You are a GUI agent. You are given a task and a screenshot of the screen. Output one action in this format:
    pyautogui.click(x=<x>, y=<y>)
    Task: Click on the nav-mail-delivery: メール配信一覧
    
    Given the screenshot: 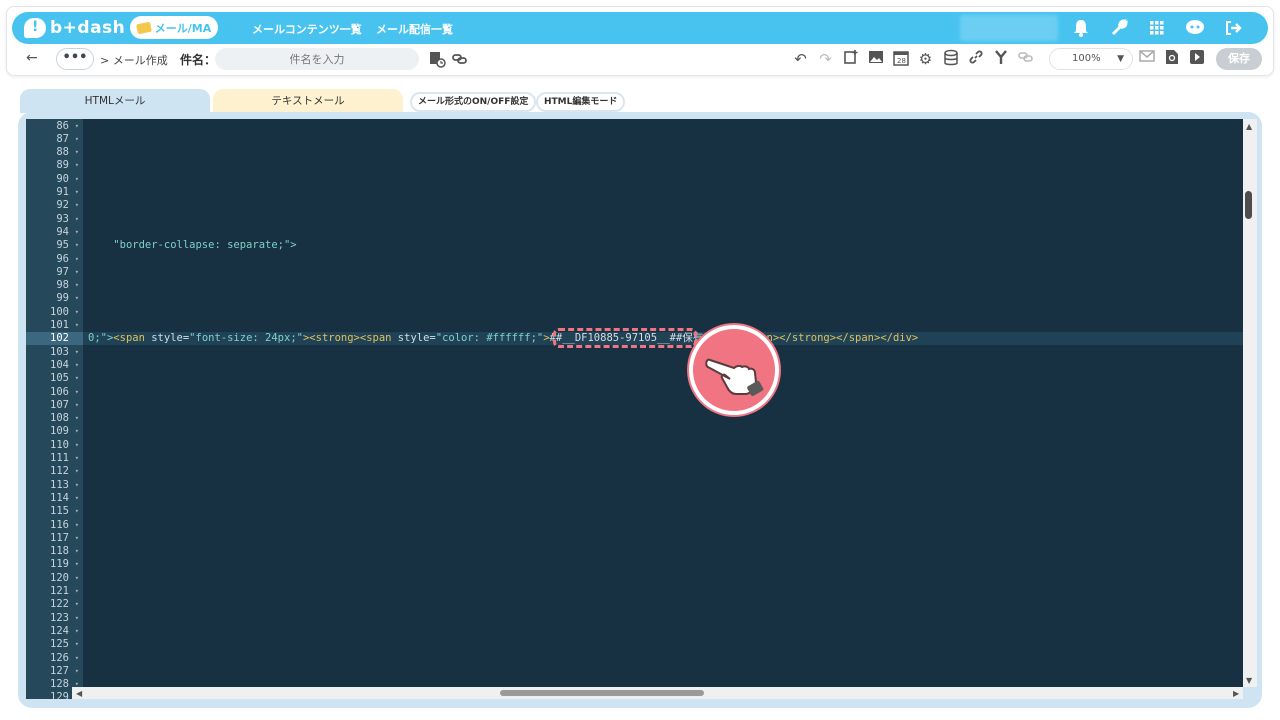 What is the action you would take?
    pyautogui.click(x=414, y=29)
    